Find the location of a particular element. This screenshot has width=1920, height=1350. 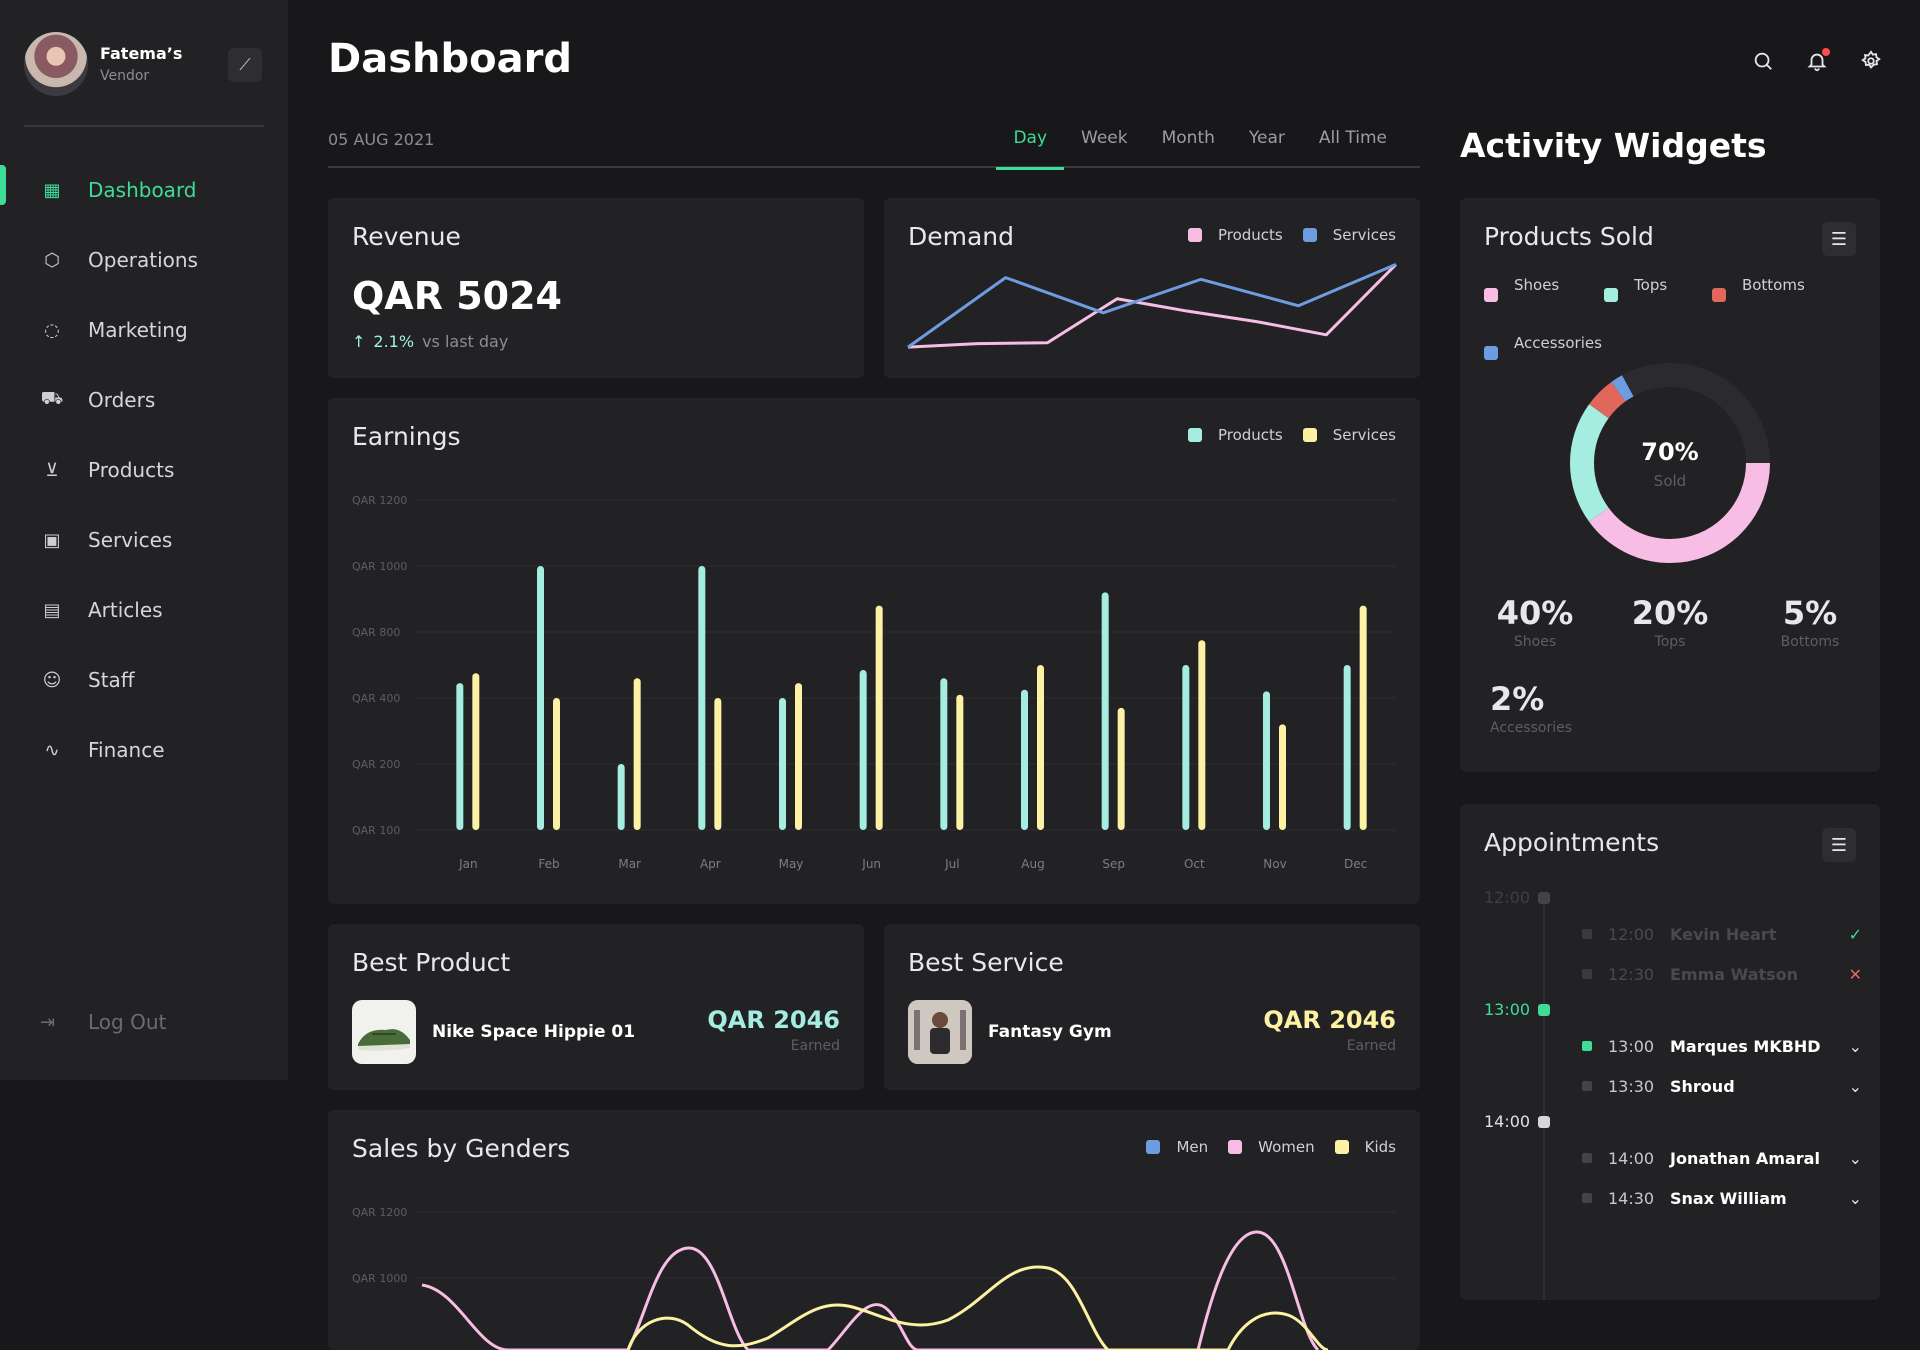

appointment-time: 12:00 is located at coordinates (1631, 934).